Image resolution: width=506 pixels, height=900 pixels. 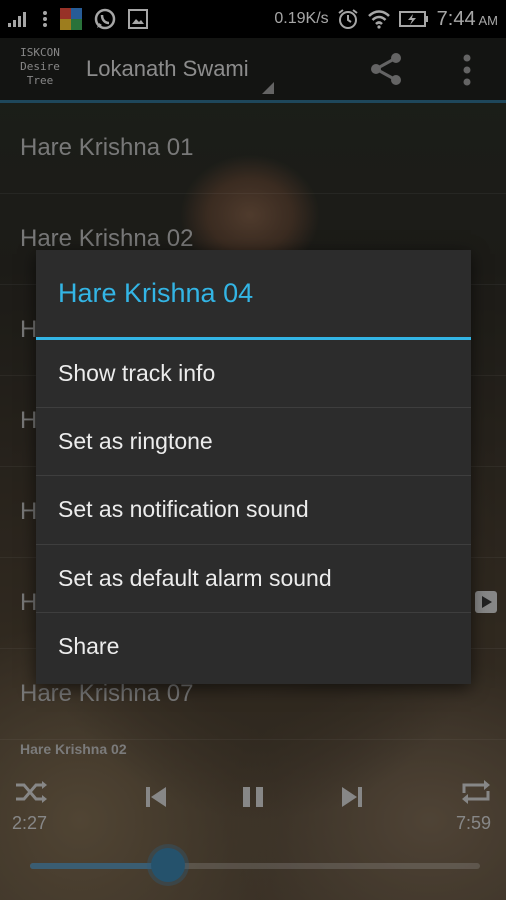 I want to click on set-as-ringtone-option: Set as ringtone, so click(x=253, y=442).